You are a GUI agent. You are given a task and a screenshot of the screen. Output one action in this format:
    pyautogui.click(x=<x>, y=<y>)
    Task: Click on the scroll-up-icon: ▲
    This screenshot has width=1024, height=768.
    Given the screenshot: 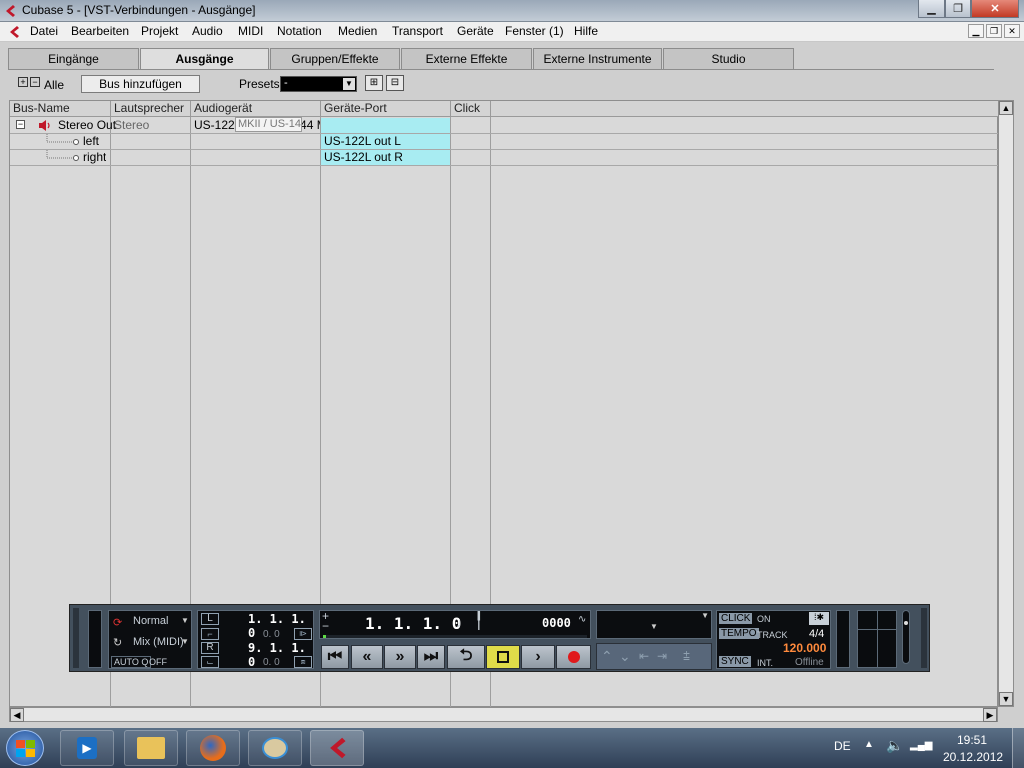 What is the action you would take?
    pyautogui.click(x=1006, y=108)
    